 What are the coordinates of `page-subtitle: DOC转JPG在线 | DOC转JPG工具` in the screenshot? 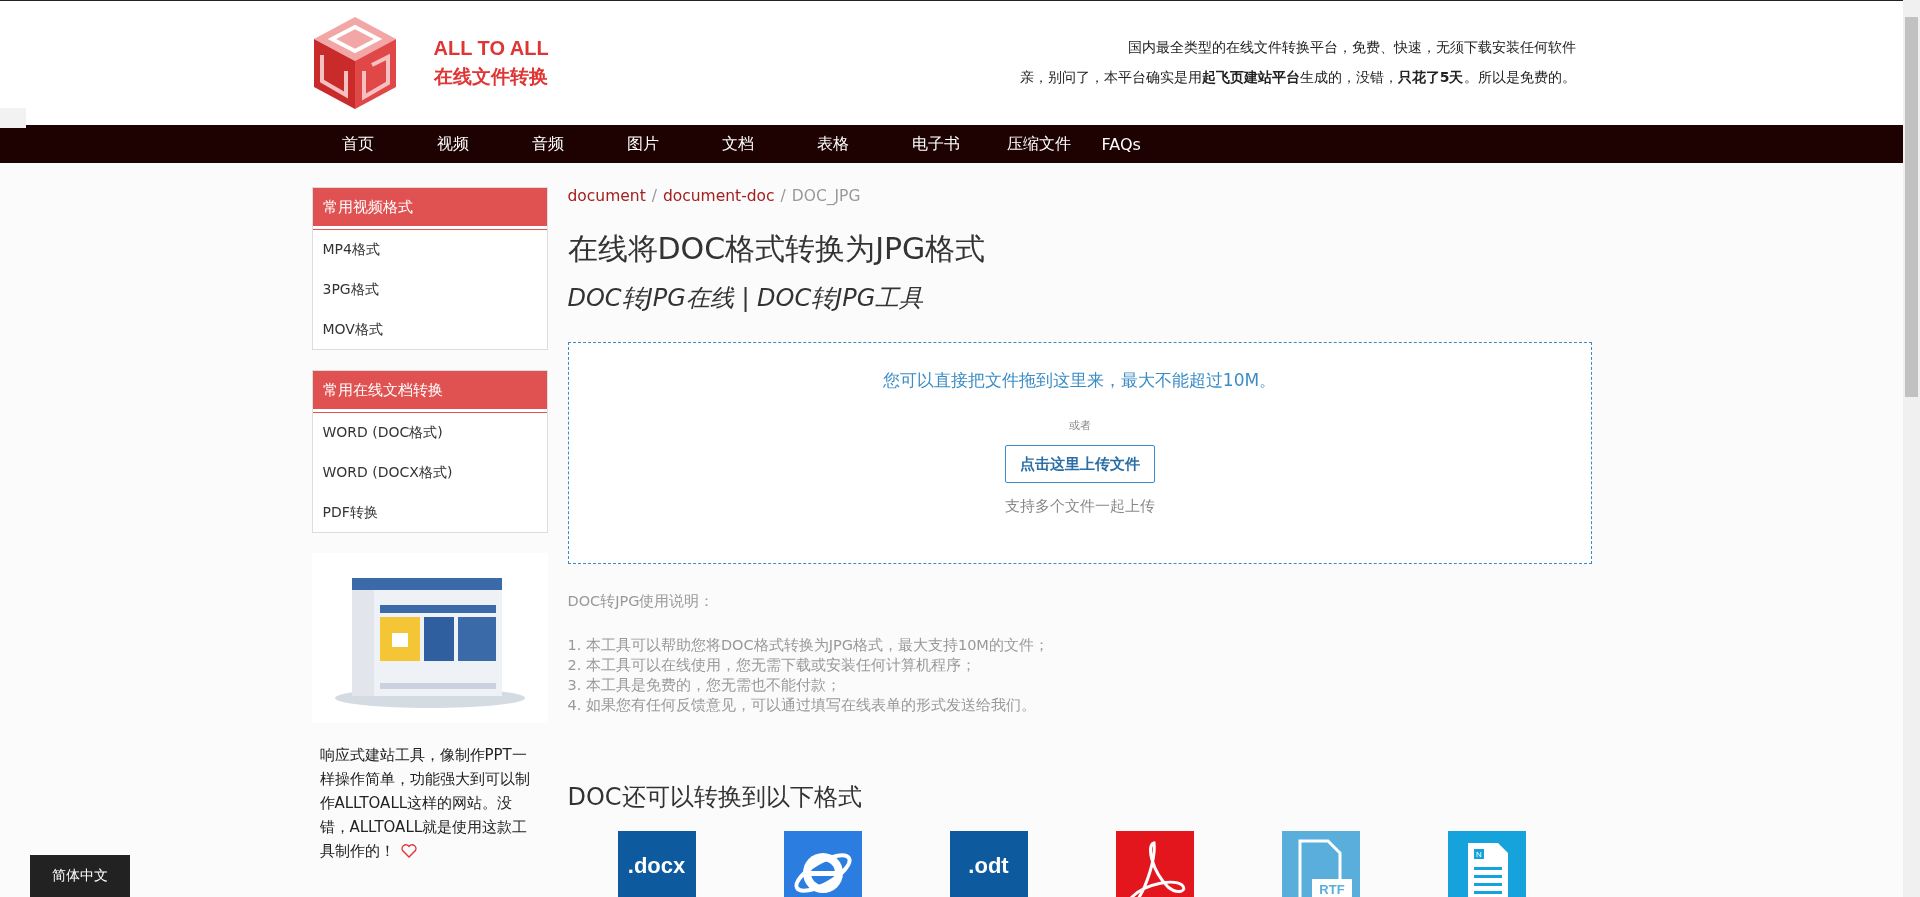 It's located at (746, 298).